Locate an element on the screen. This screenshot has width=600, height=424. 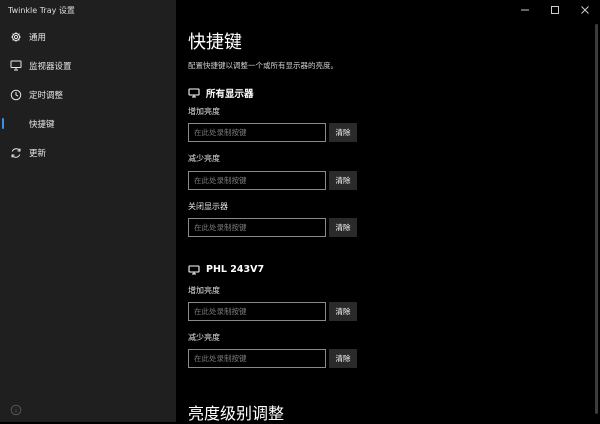
close-button is located at coordinates (585, 10).